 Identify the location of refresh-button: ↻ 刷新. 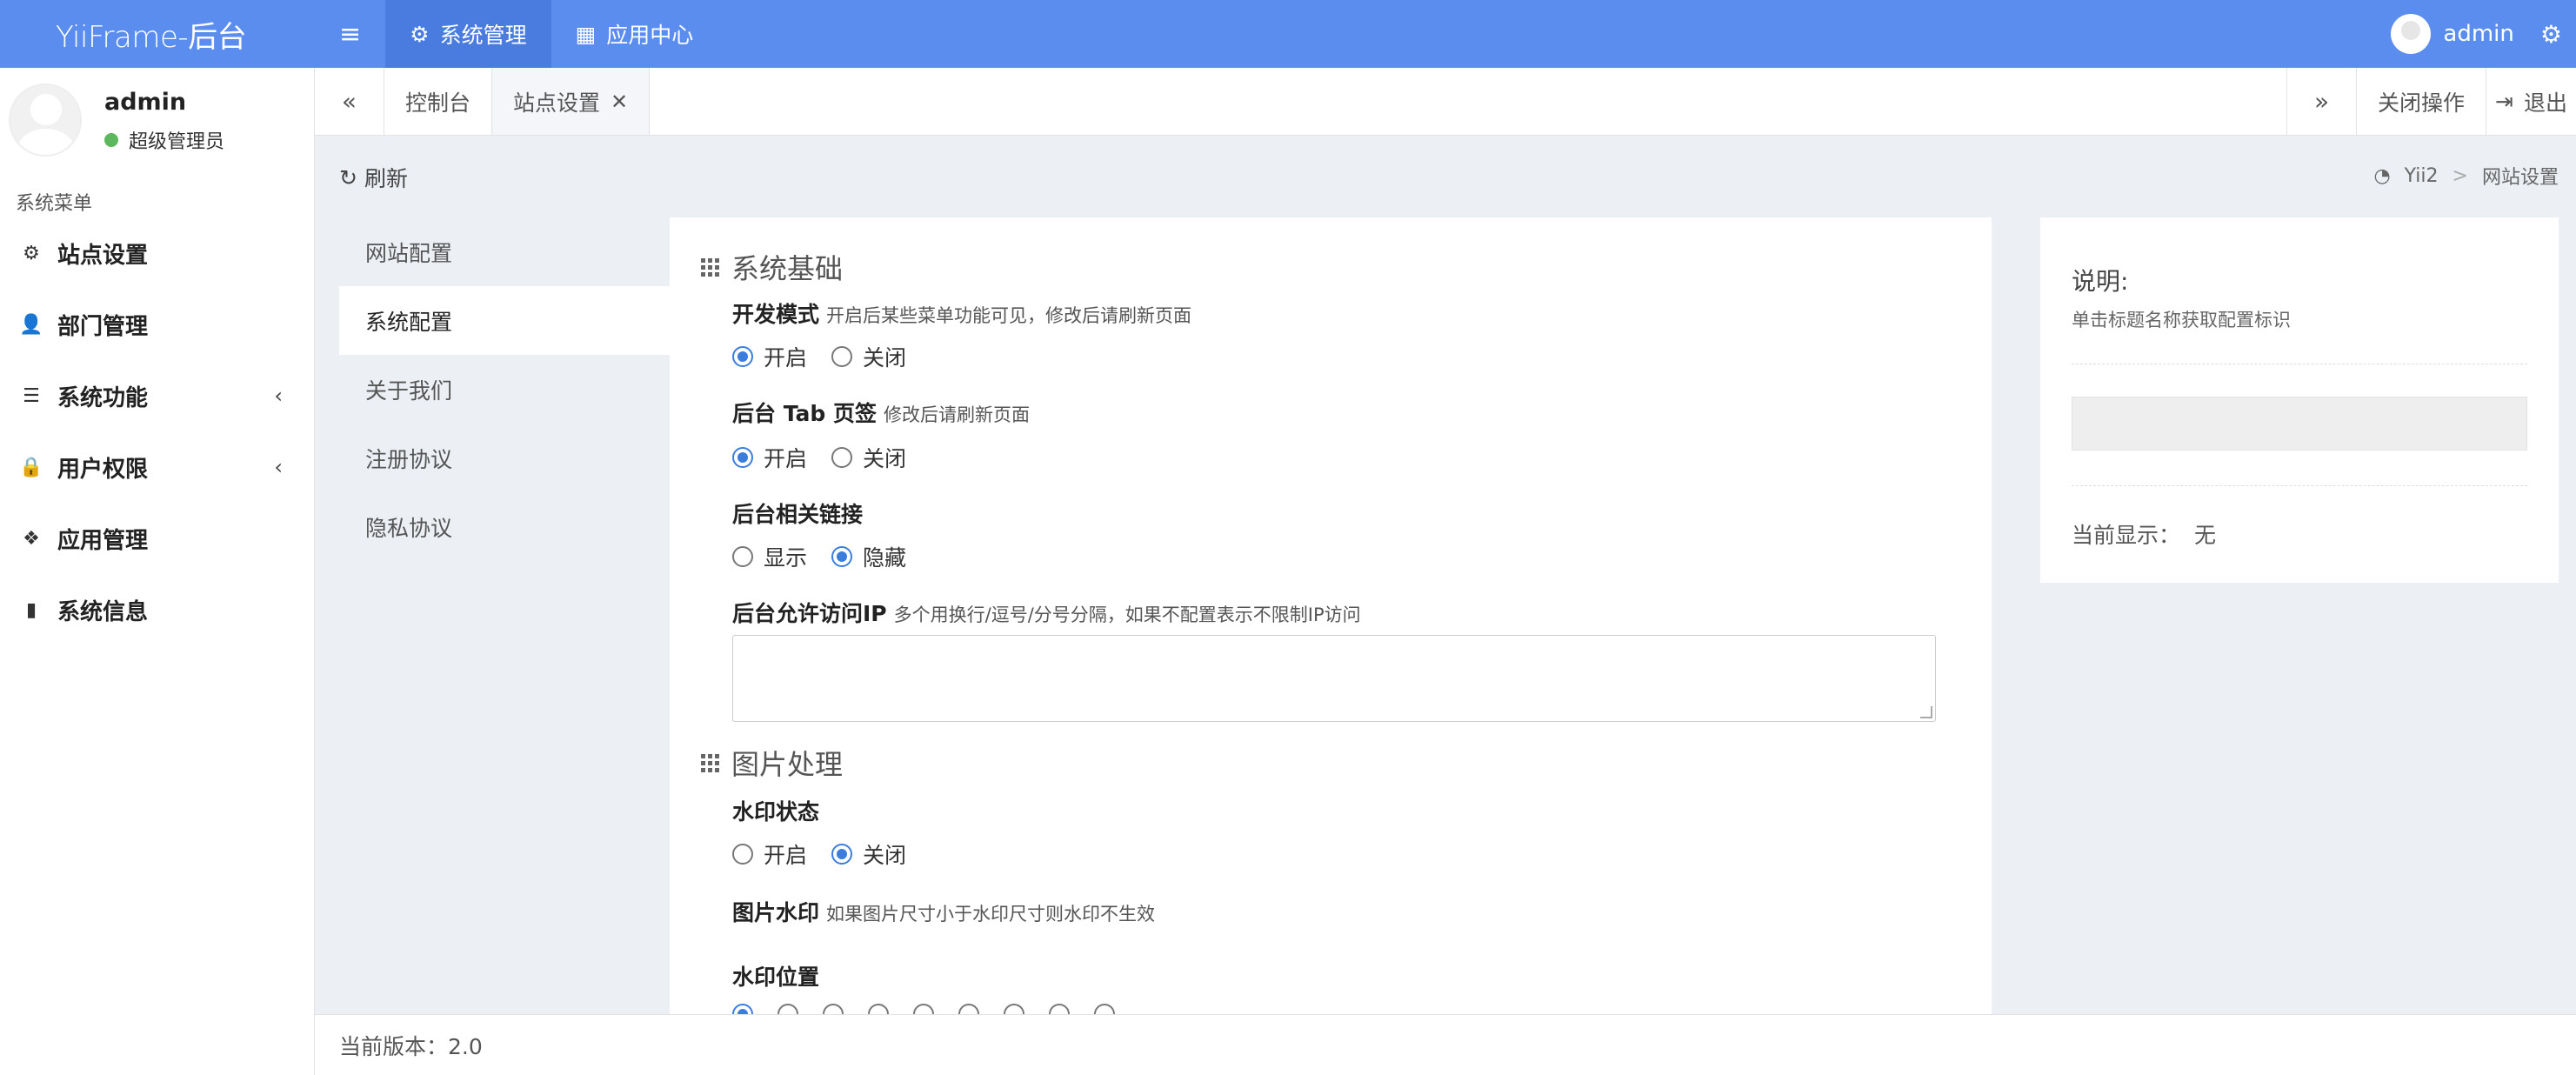
(373, 177).